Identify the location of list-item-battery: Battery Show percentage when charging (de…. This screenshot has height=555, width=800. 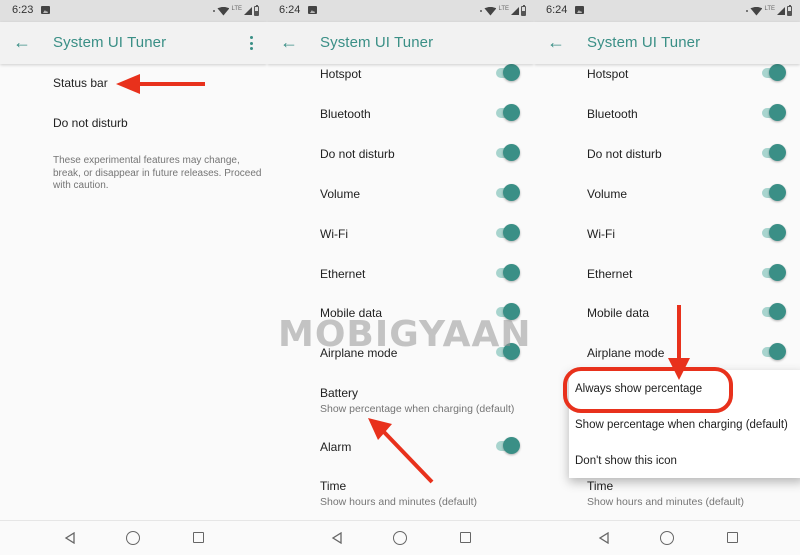
(427, 400).